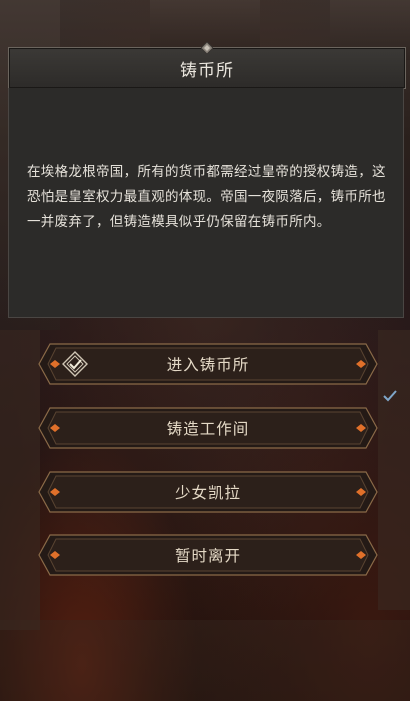 This screenshot has height=701, width=410. What do you see at coordinates (207, 48) in the screenshot?
I see `diamond-ornament-icon` at bounding box center [207, 48].